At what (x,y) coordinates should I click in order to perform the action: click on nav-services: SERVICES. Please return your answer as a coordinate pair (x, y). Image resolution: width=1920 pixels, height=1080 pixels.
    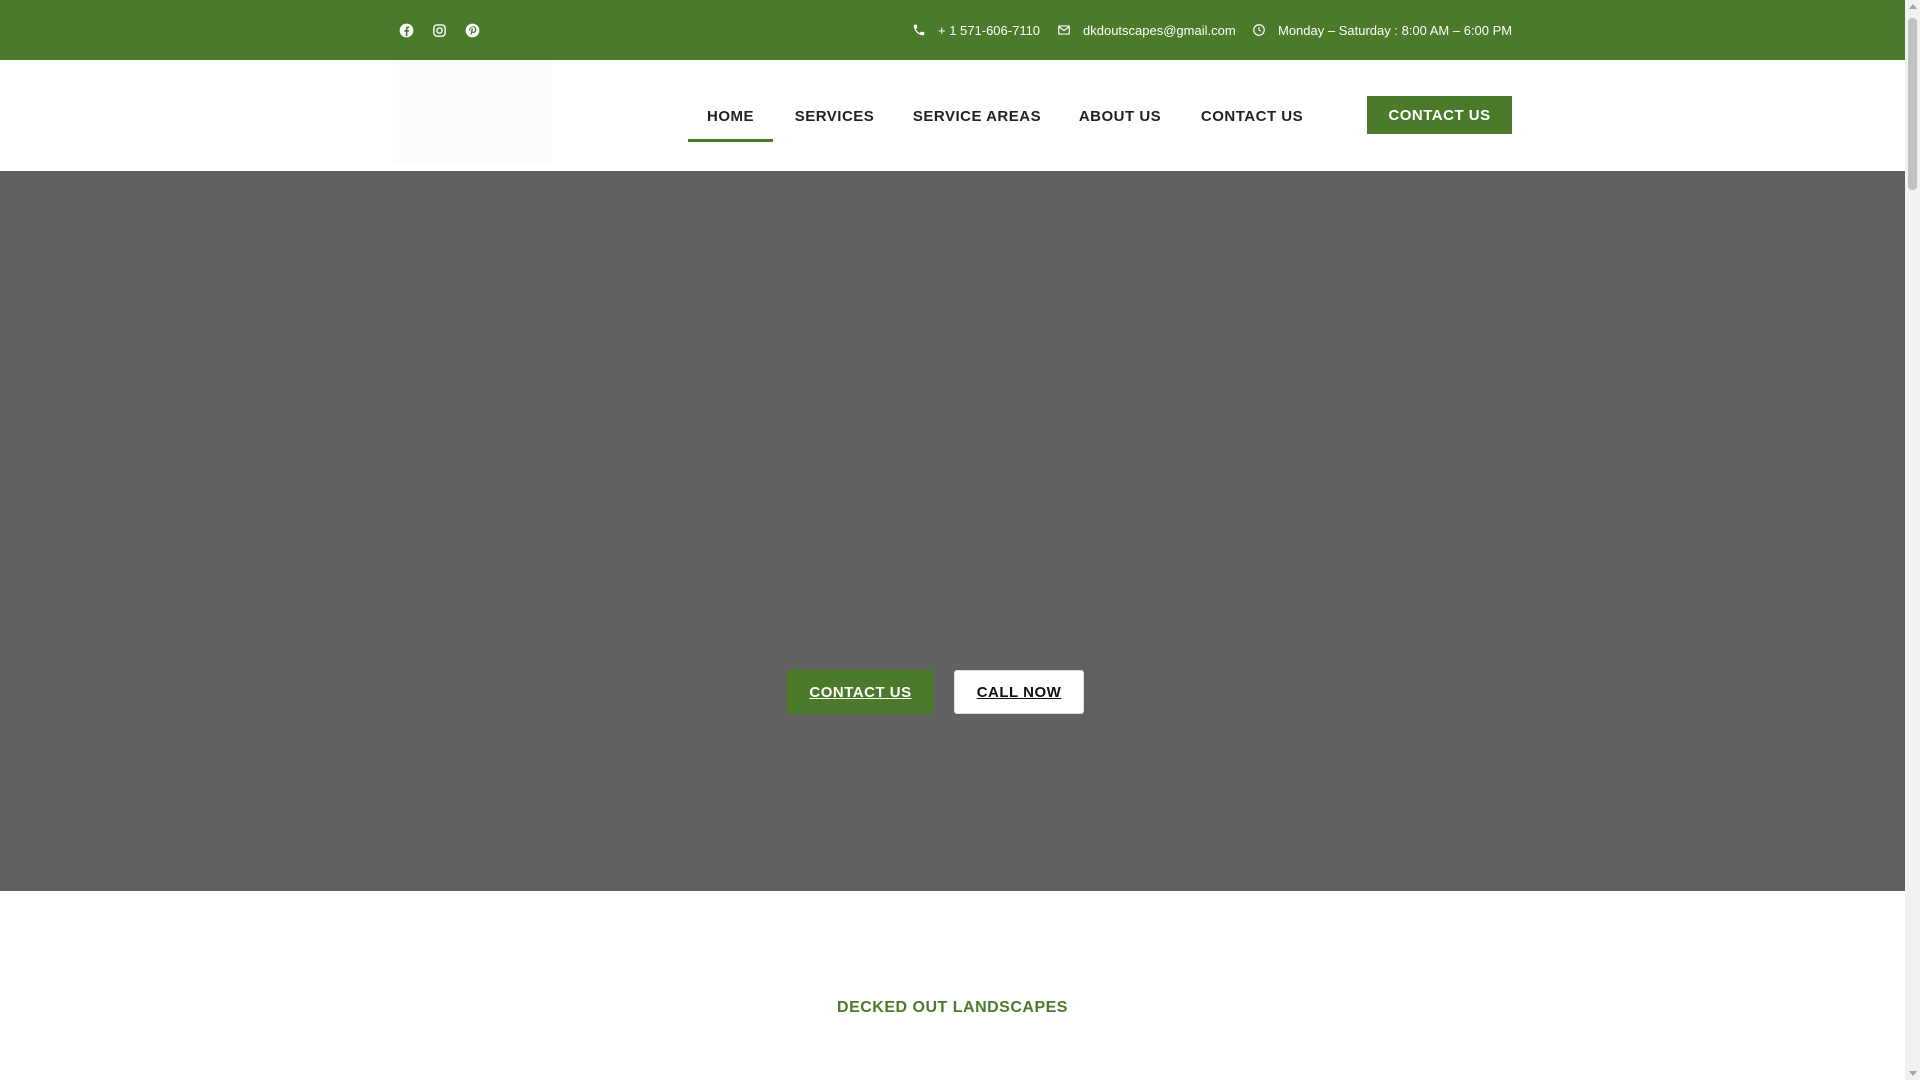
    Looking at the image, I should click on (834, 121).